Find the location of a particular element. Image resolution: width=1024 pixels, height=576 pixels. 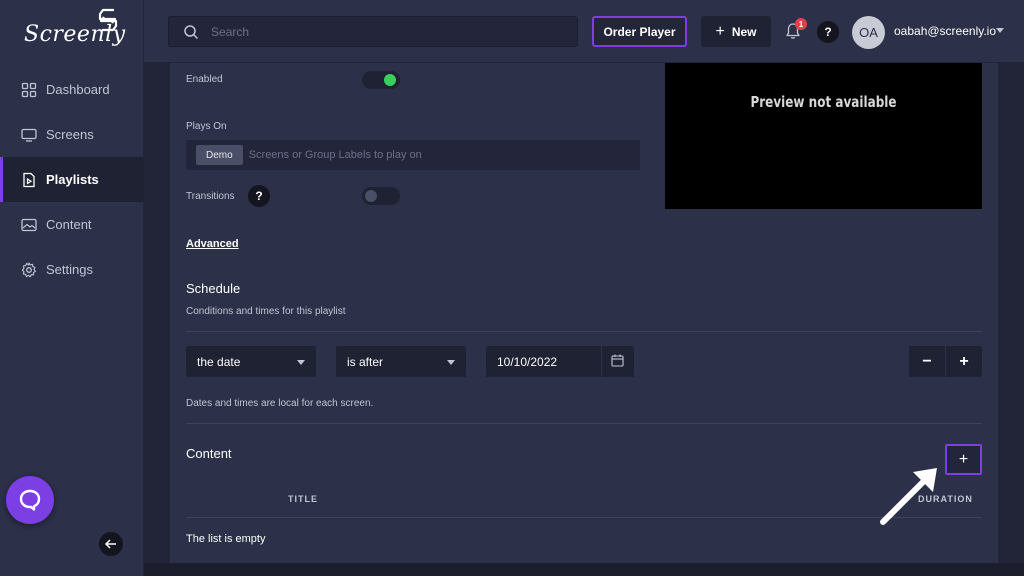

column-header-title: TITLE is located at coordinates (303, 499).